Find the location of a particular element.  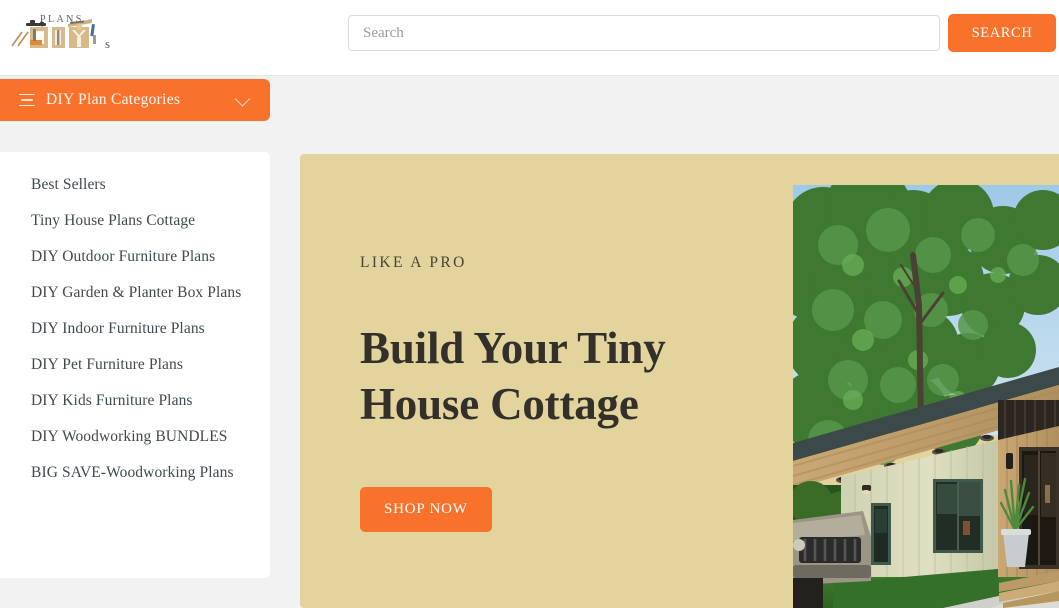

diy-plan-categories-toggle: DIY Plan Categories is located at coordinates (135, 100).